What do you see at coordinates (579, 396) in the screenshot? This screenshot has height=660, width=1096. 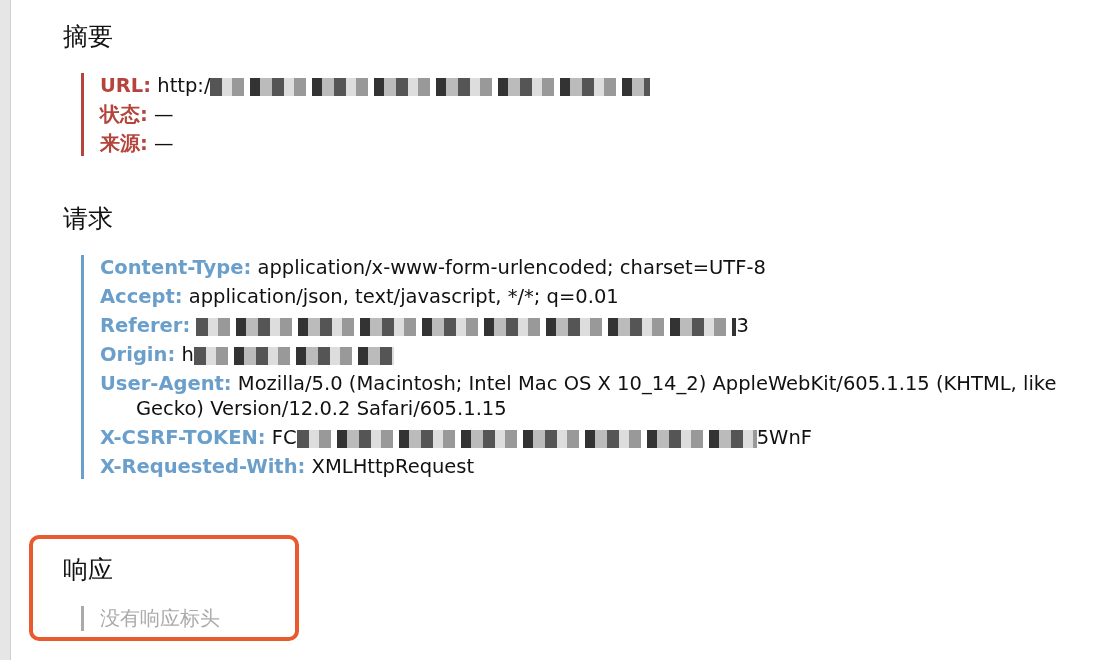 I see `header-line: User-Agent: Mozilla/5.0 (Macintosh; Intel Mac OS X 10_14_2) AppleWebKit/605.1.15 (KHTML, like Gecko) Version/12.0.2 Safari/605.1.15` at bounding box center [579, 396].